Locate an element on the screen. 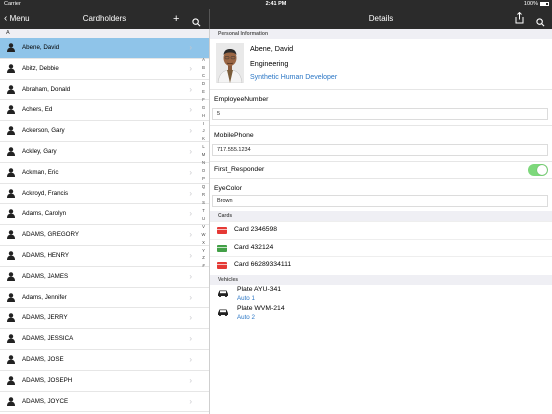  employee-number-input: 5 is located at coordinates (380, 114).